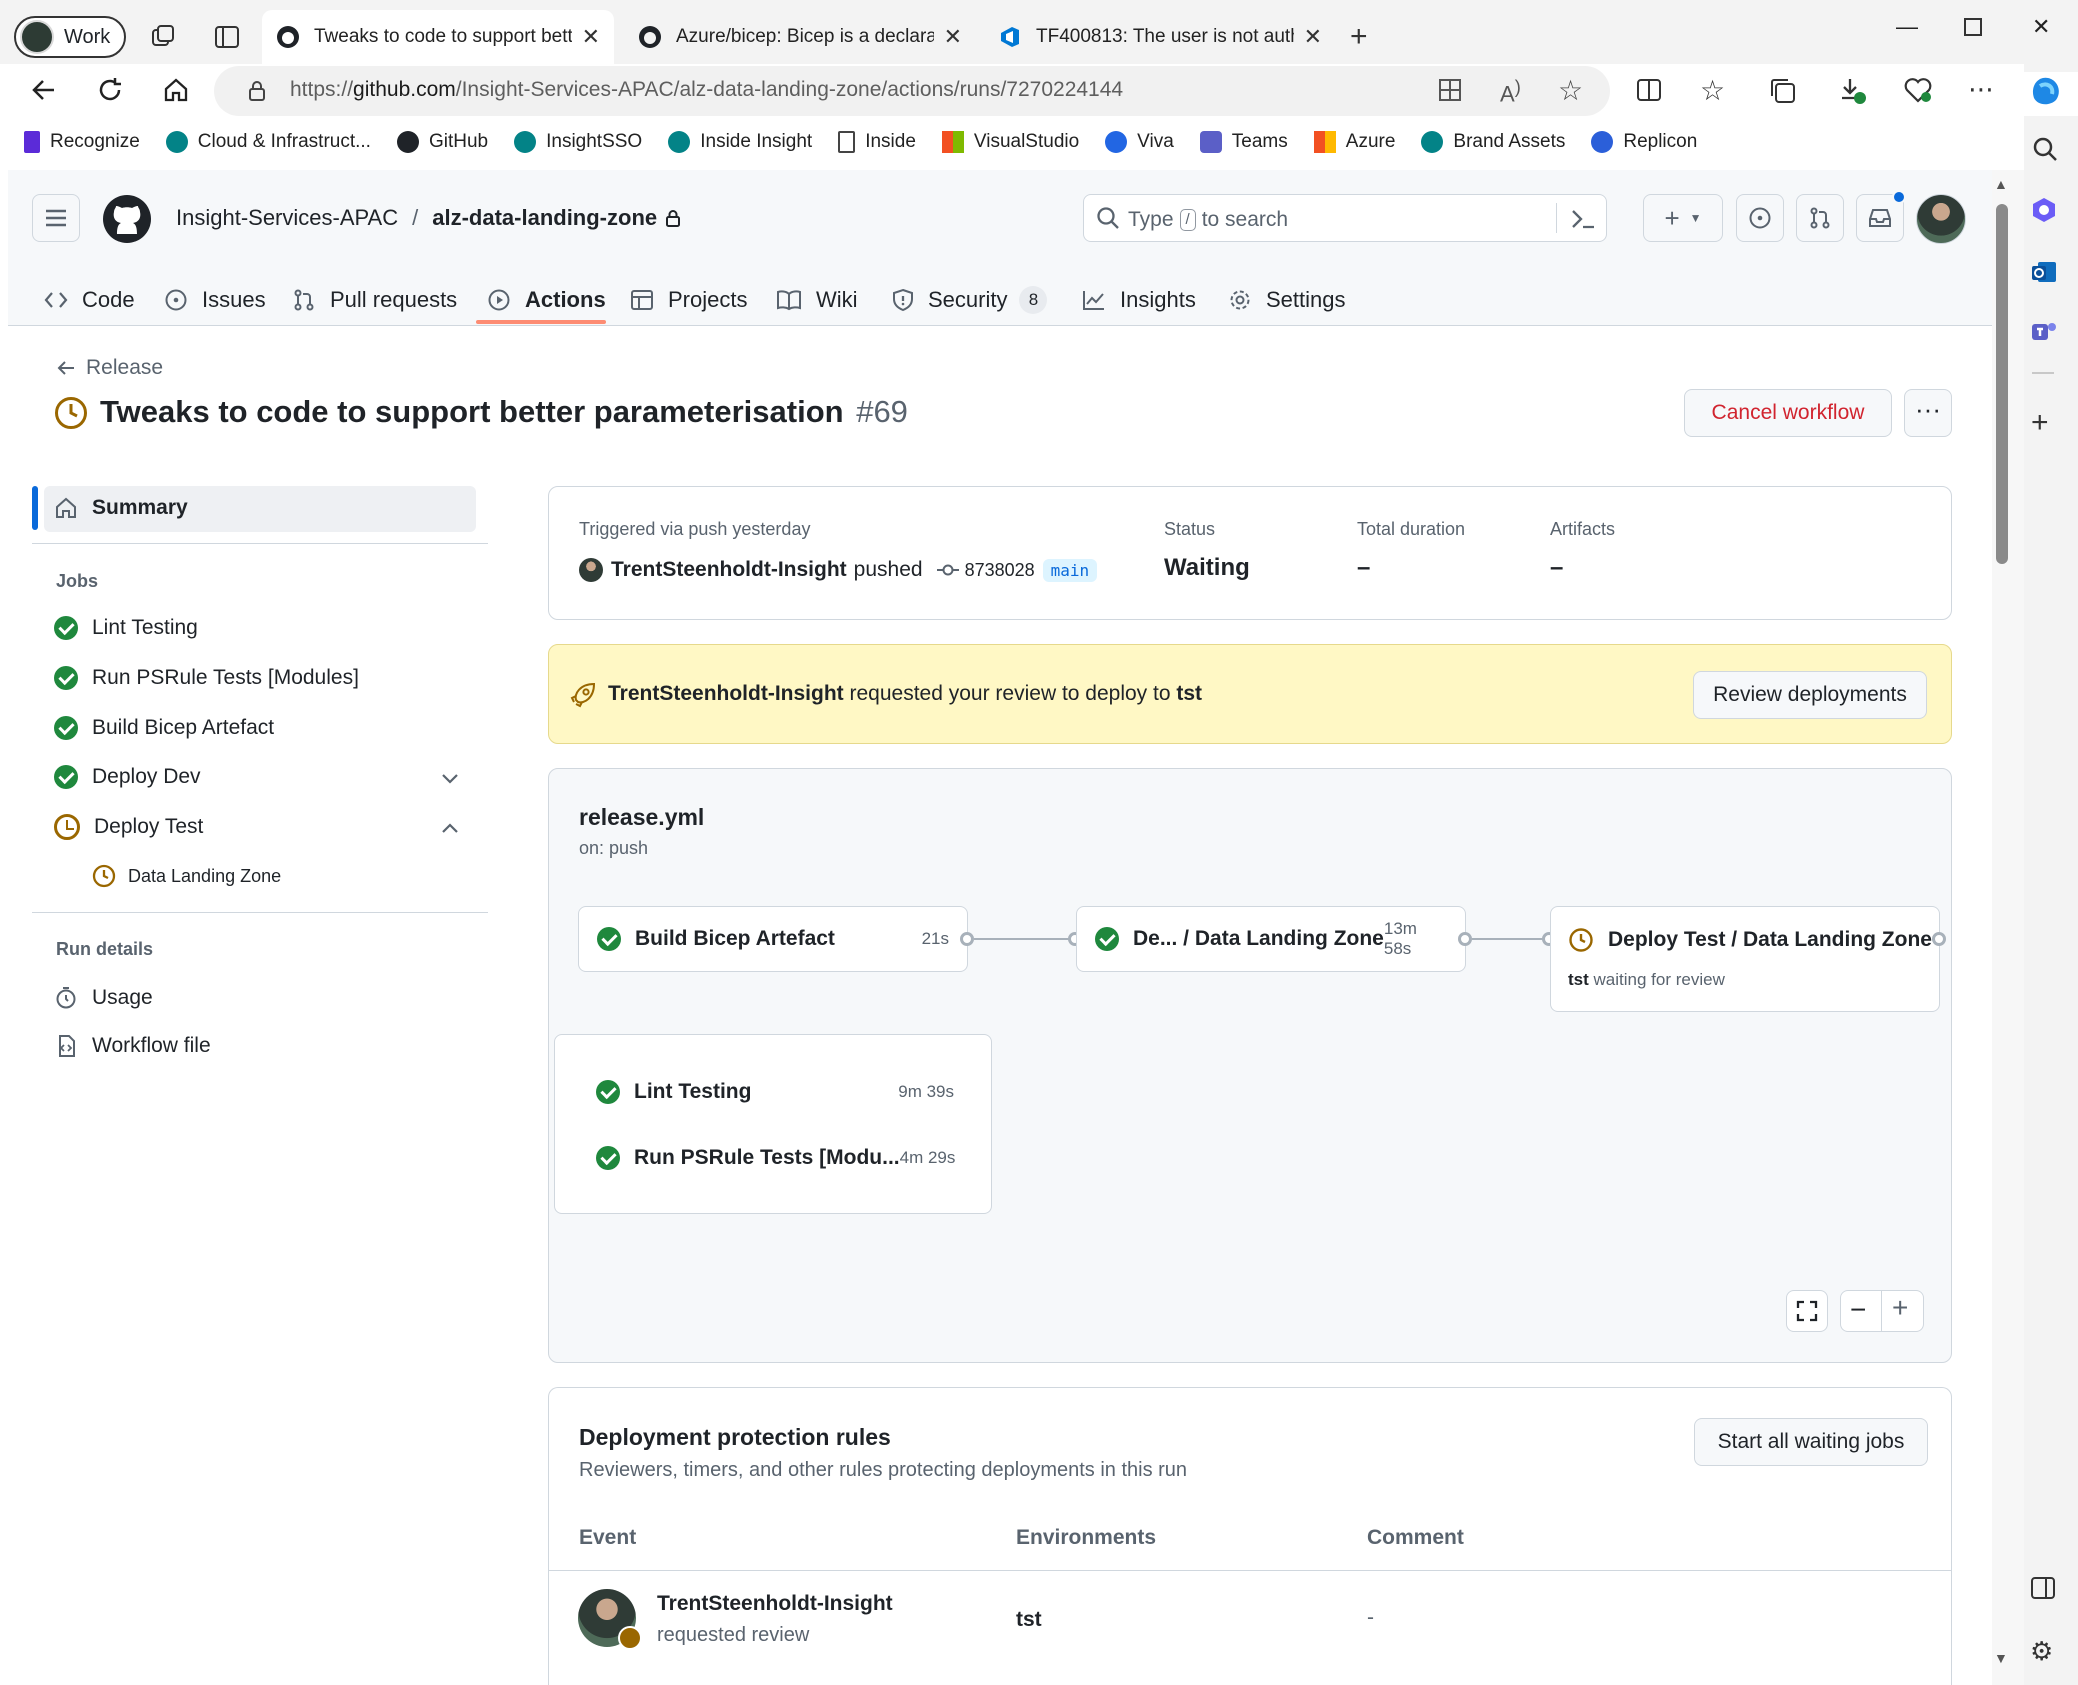 The height and width of the screenshot is (1685, 2078). I want to click on graph-node-run-psrule: Run PSRule Tests [Modu... 4m 29s, so click(775, 1158).